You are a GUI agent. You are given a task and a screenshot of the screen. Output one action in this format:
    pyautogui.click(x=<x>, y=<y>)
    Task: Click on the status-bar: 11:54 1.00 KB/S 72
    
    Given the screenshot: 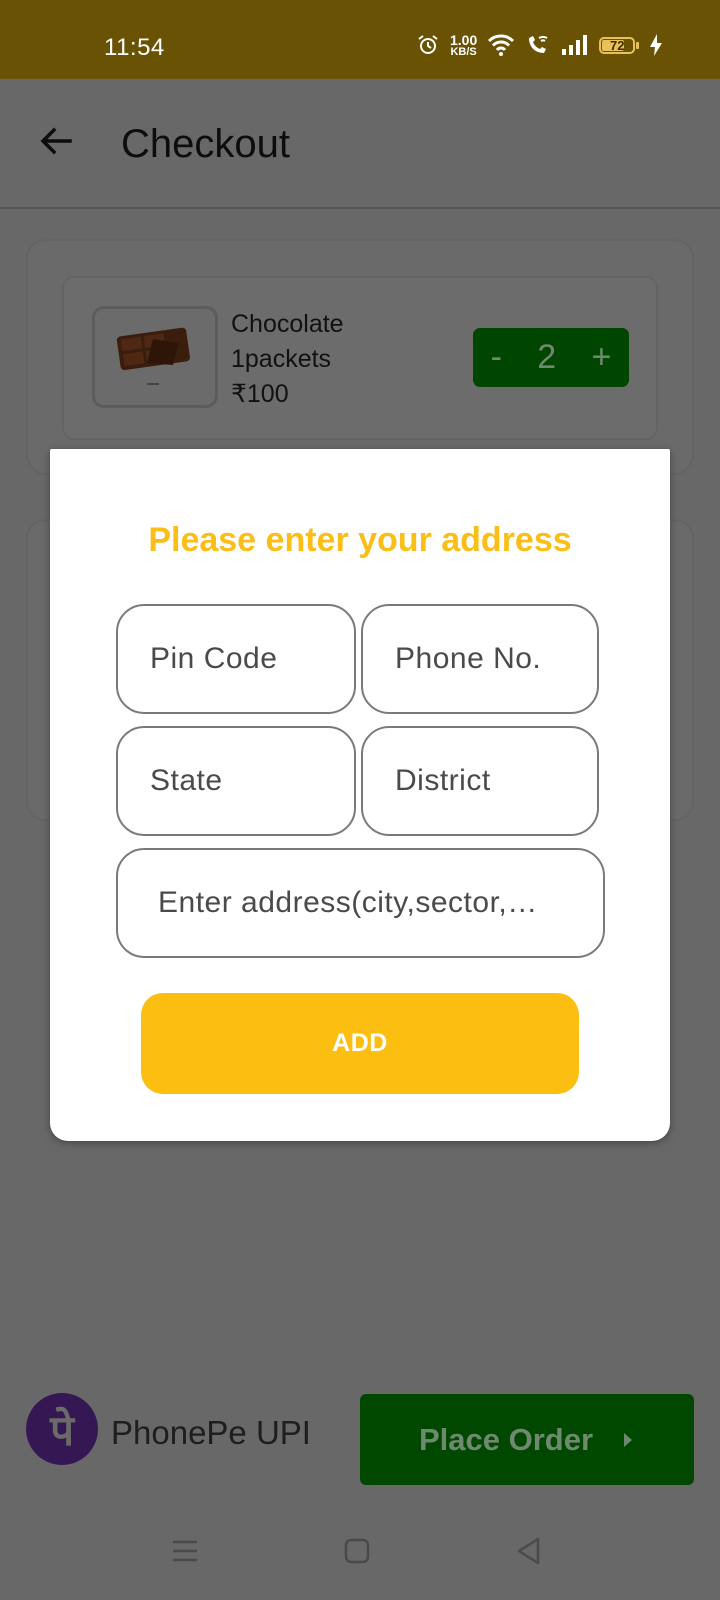 What is the action you would take?
    pyautogui.click(x=360, y=39)
    